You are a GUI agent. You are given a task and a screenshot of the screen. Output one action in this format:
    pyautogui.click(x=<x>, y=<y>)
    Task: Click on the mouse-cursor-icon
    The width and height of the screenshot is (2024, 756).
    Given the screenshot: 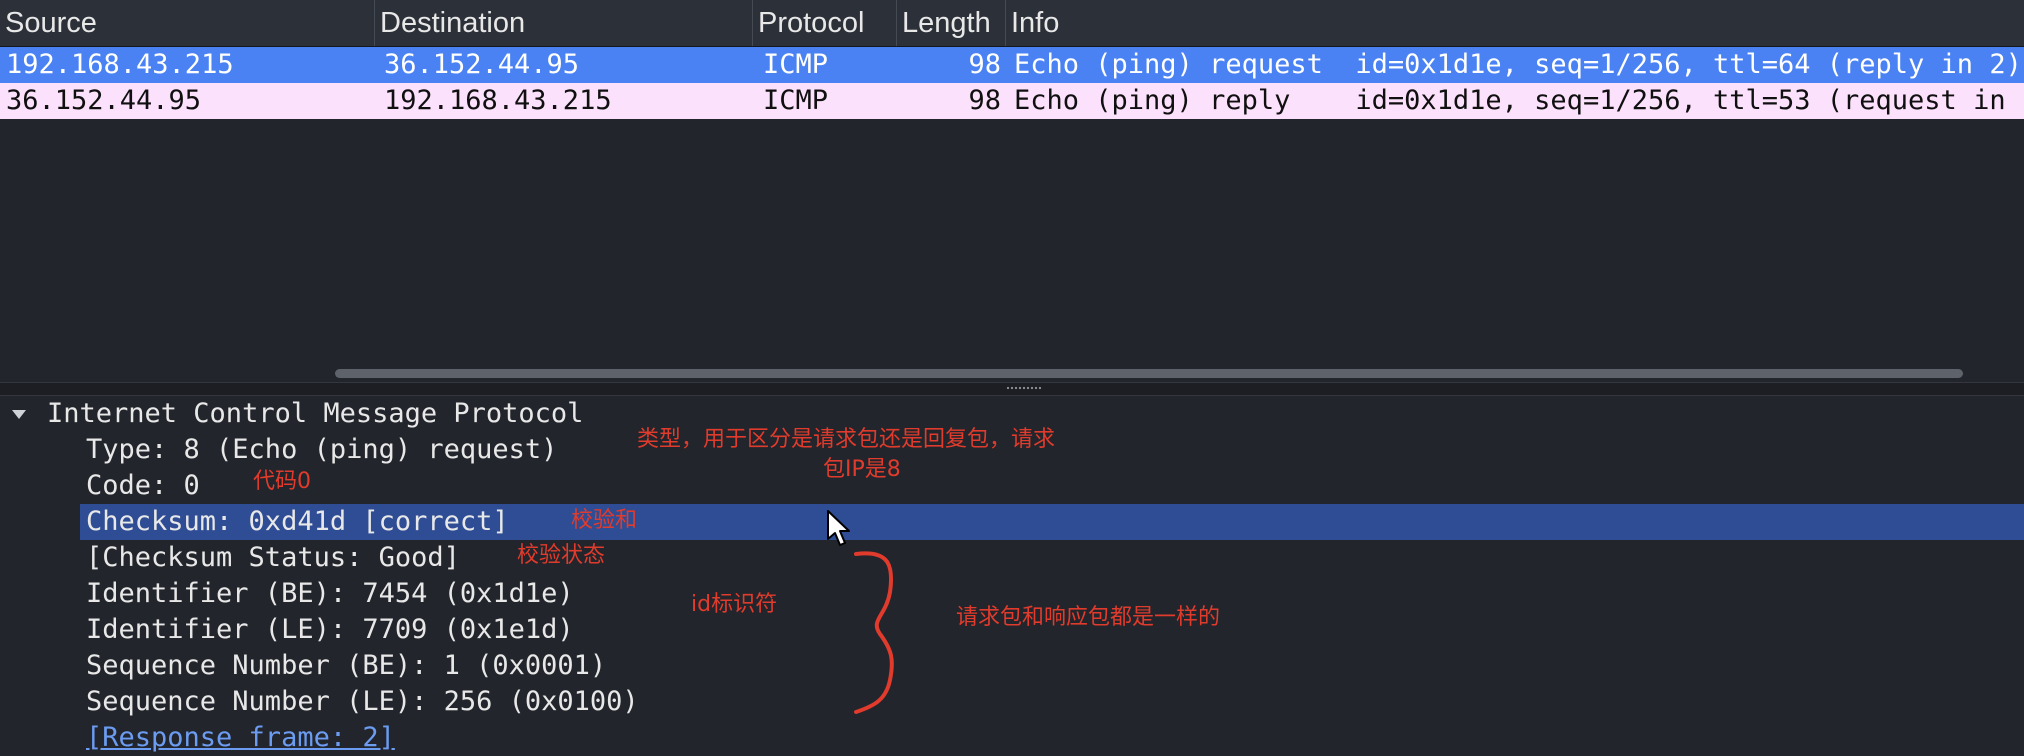 What is the action you would take?
    pyautogui.click(x=838, y=528)
    